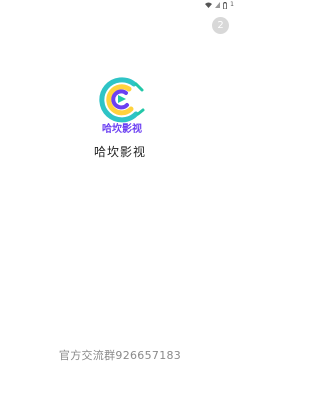 Image resolution: width=320 pixels, height=400 pixels. What do you see at coordinates (120, 5) in the screenshot?
I see `status-bar: 1` at bounding box center [120, 5].